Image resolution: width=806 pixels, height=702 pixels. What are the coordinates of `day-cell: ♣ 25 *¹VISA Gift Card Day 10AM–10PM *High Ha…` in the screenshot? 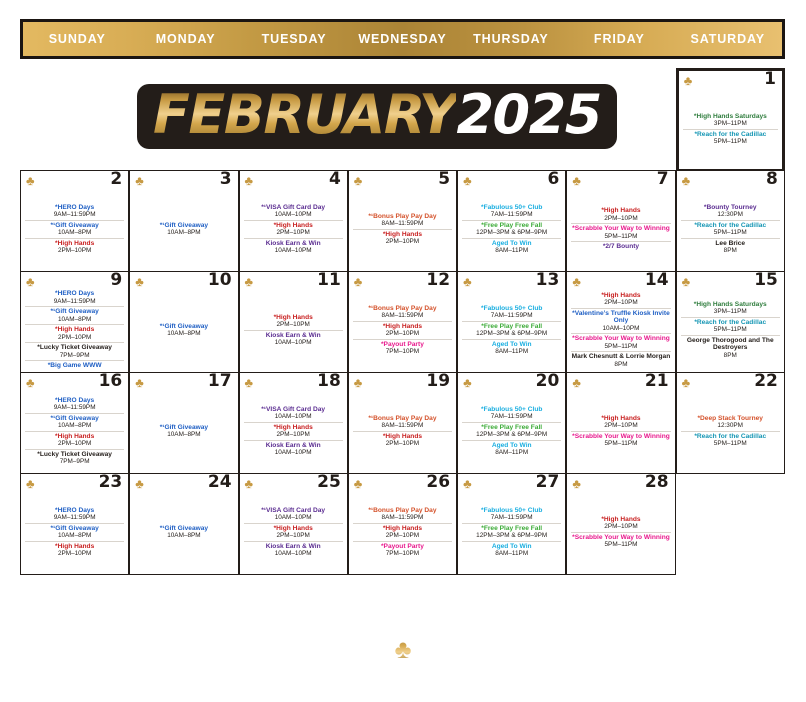 It's located at (293, 524).